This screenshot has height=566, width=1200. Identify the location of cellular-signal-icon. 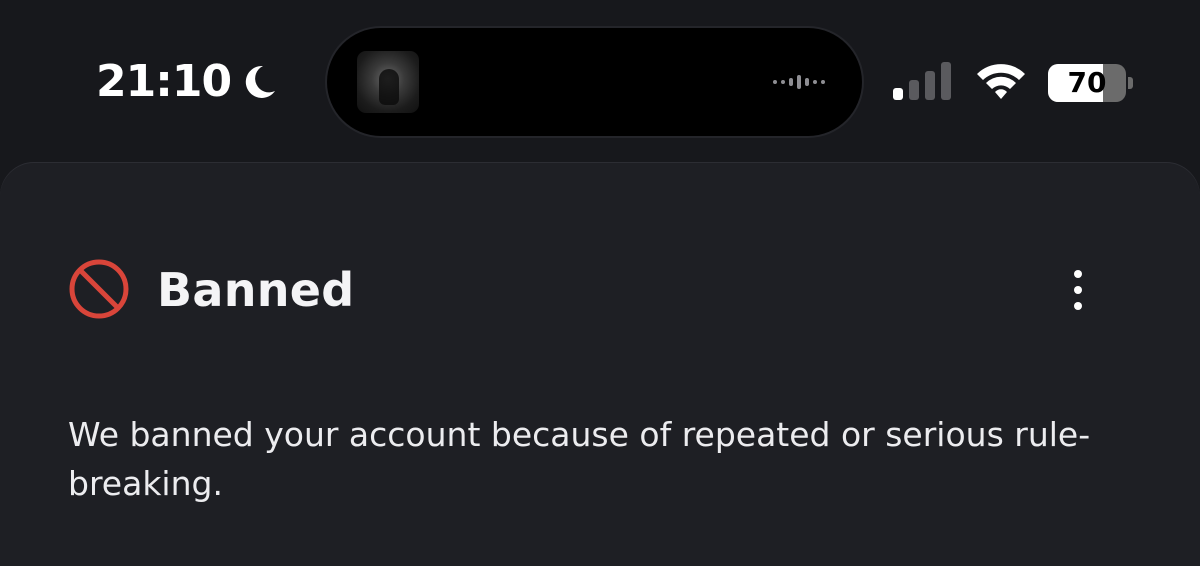
(924, 84).